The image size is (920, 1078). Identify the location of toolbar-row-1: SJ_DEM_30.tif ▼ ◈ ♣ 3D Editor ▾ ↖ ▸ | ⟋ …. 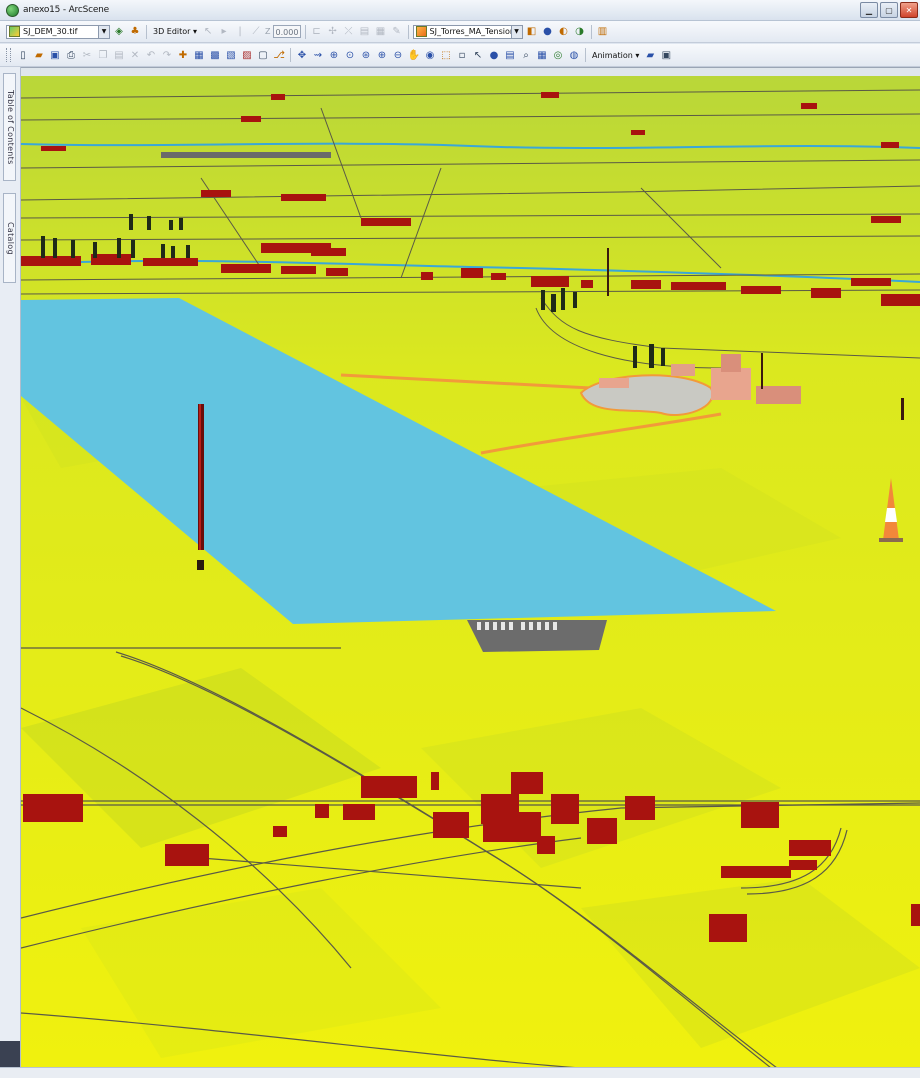
(460, 32).